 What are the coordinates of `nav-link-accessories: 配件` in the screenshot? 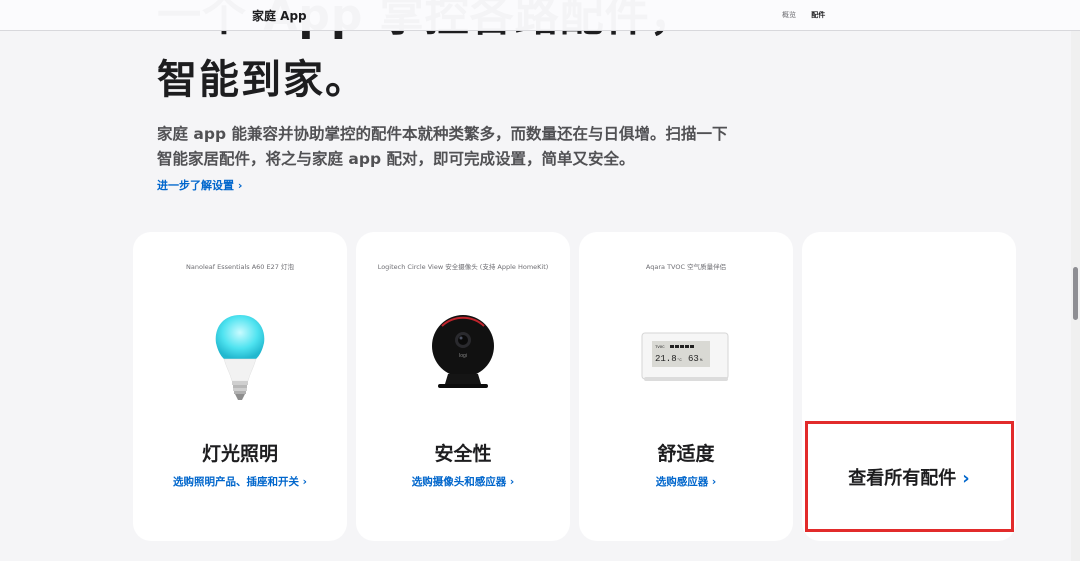 It's located at (818, 15).